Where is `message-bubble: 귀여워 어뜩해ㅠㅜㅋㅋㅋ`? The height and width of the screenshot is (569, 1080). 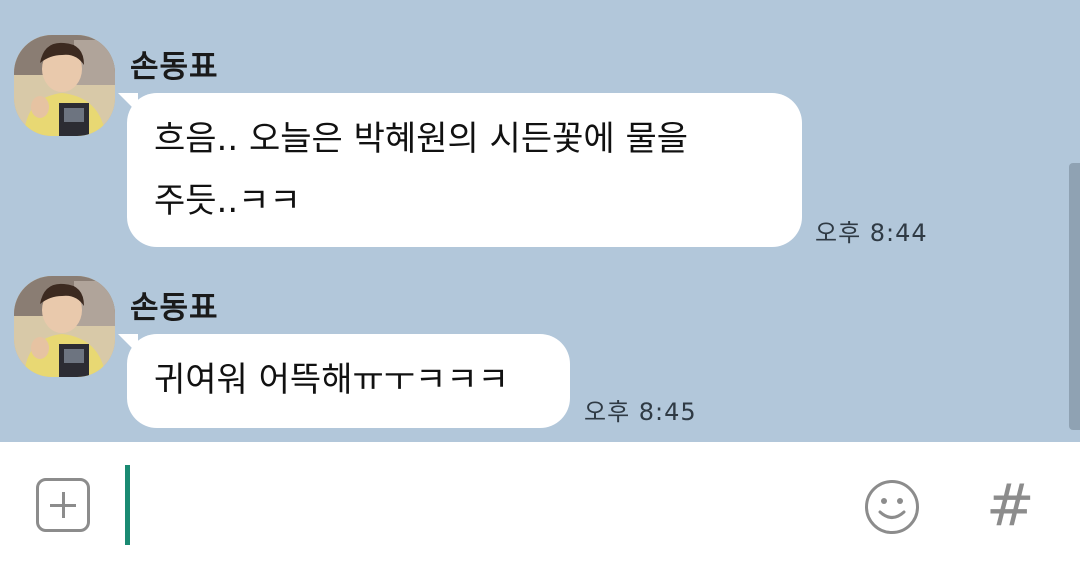
message-bubble: 귀여워 어뜩해ㅠㅜㅋㅋㅋ is located at coordinates (344, 381).